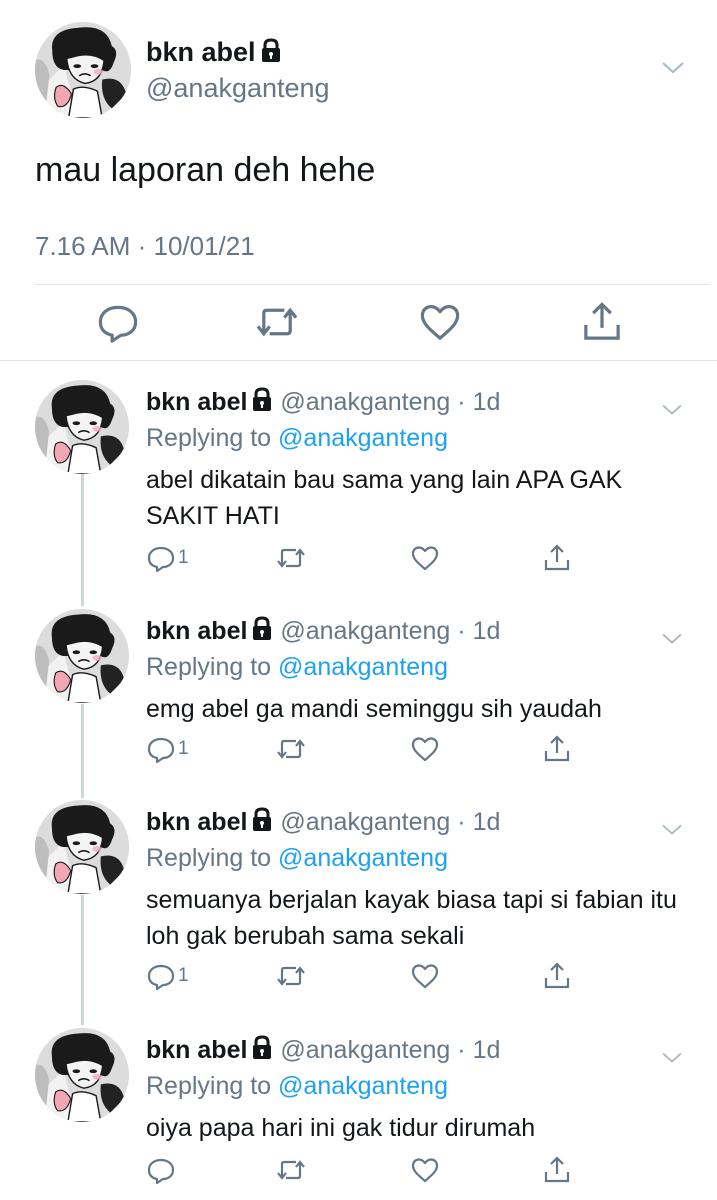  What do you see at coordinates (205, 170) in the screenshot?
I see `tweet-text: mau laporan deh hehe` at bounding box center [205, 170].